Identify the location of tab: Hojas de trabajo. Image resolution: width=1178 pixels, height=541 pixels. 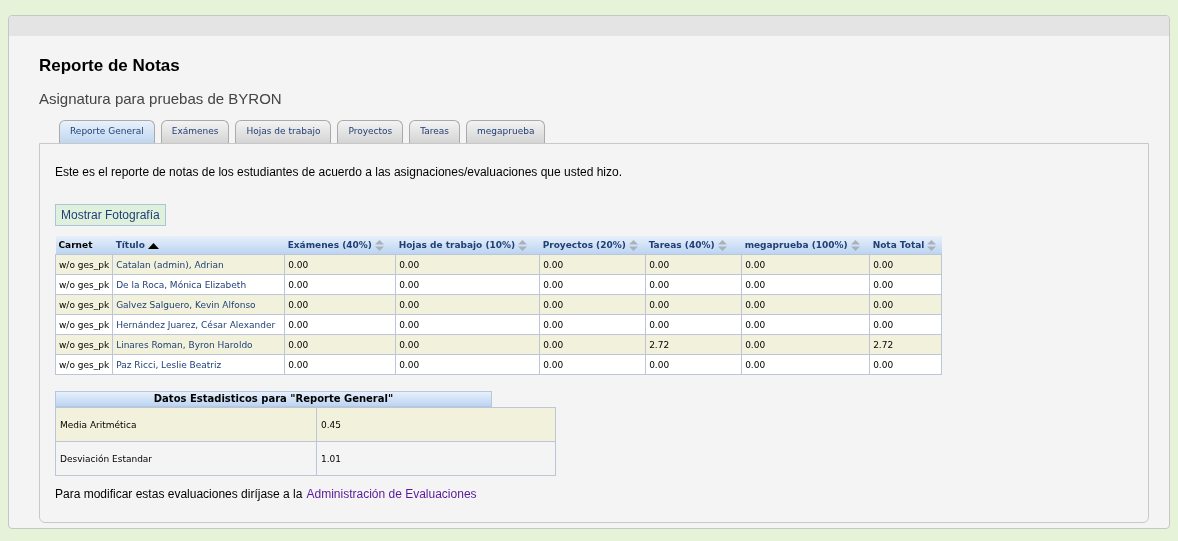
(283, 131).